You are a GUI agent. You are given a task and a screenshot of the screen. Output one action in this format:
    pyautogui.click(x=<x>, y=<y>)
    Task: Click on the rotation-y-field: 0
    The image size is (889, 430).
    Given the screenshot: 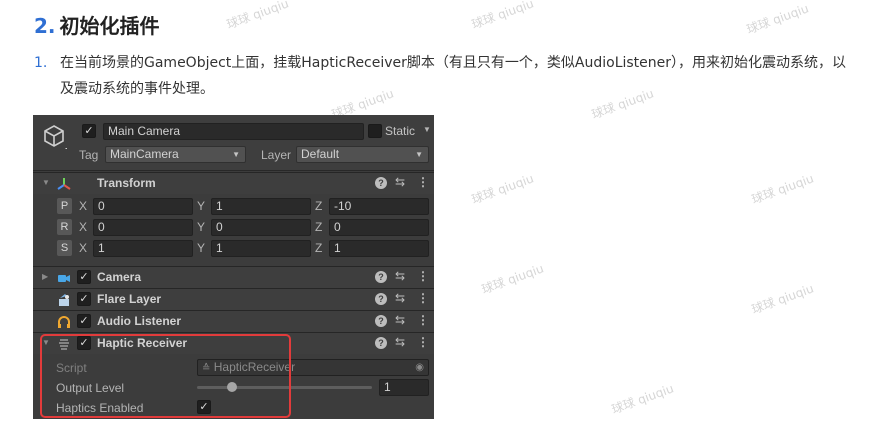 What is the action you would take?
    pyautogui.click(x=261, y=227)
    